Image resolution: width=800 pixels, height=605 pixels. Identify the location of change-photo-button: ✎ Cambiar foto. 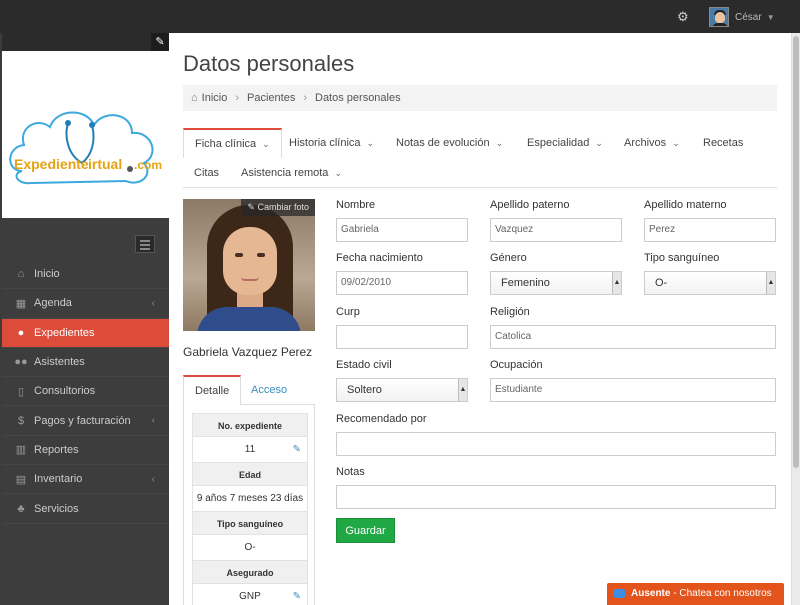
(278, 207).